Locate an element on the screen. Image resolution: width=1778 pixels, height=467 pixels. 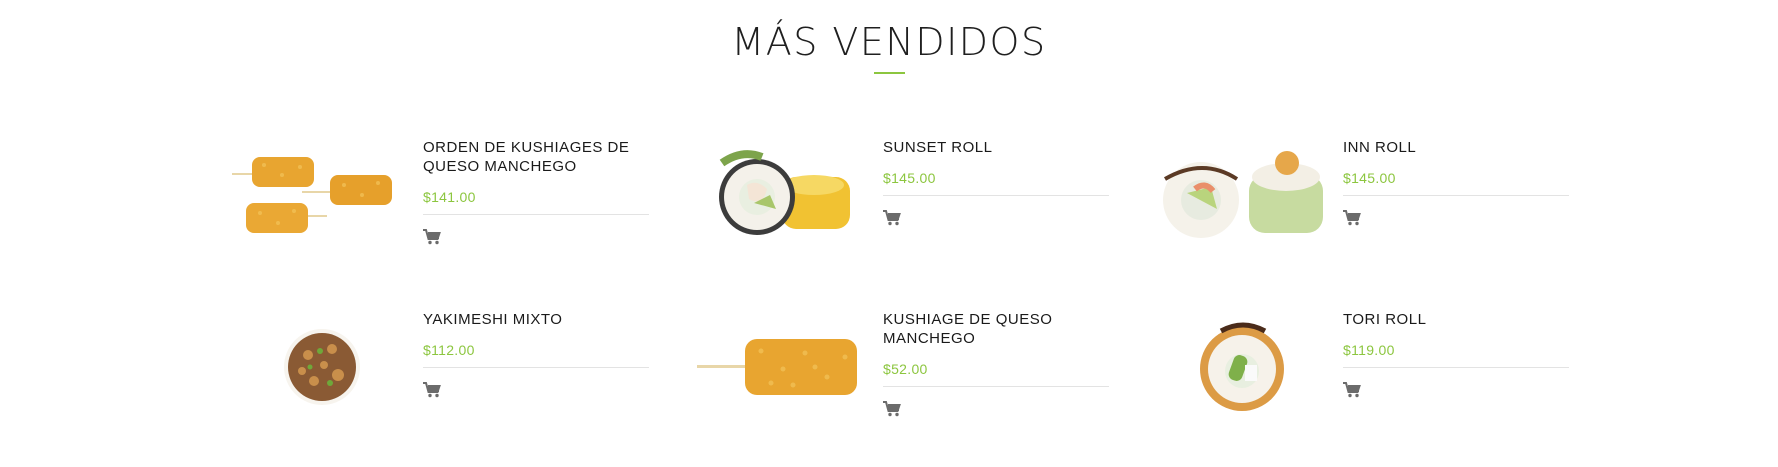
inn-roll-image is located at coordinates (1243, 194).